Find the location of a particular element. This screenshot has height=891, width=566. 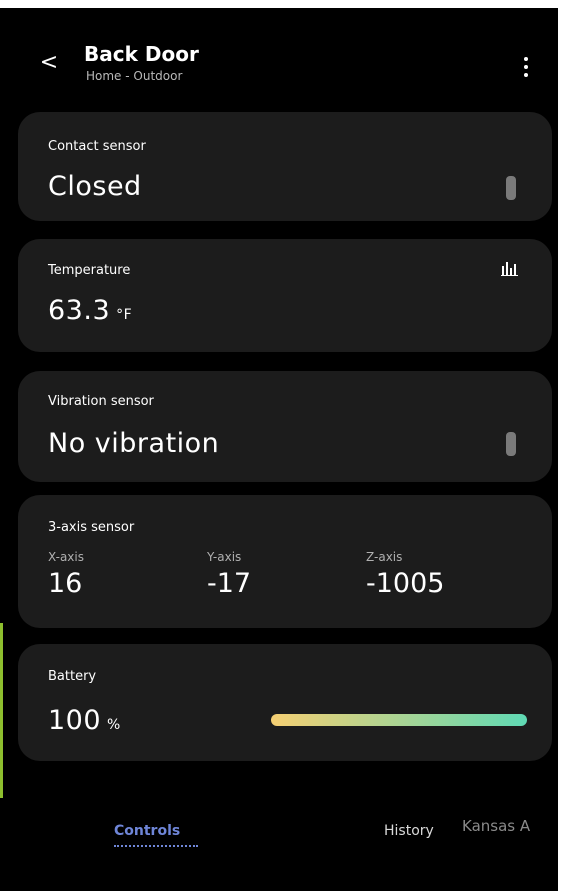

battery-level-bar is located at coordinates (399, 720).